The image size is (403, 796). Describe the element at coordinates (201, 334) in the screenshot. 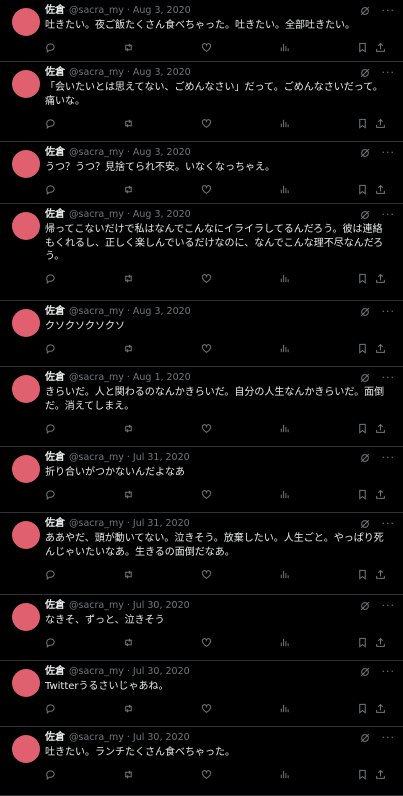

I see `tweet: 佐倉 @sacra_my · Aug 3, 2020 ··· クソクソクソクソ` at that location.